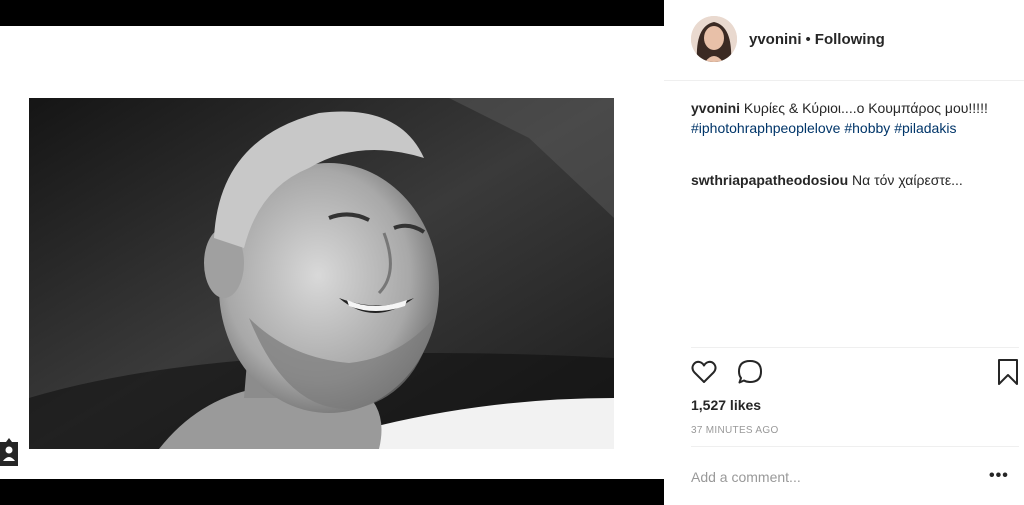 The image size is (1024, 505). Describe the element at coordinates (925, 128) in the screenshot. I see `hashtag-link: #piladakis` at that location.